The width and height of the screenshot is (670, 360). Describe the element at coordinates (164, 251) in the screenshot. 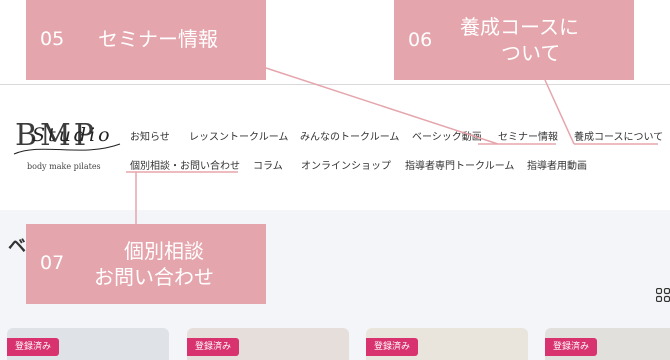

I see `callout-07-label-line1: 個別相談` at that location.